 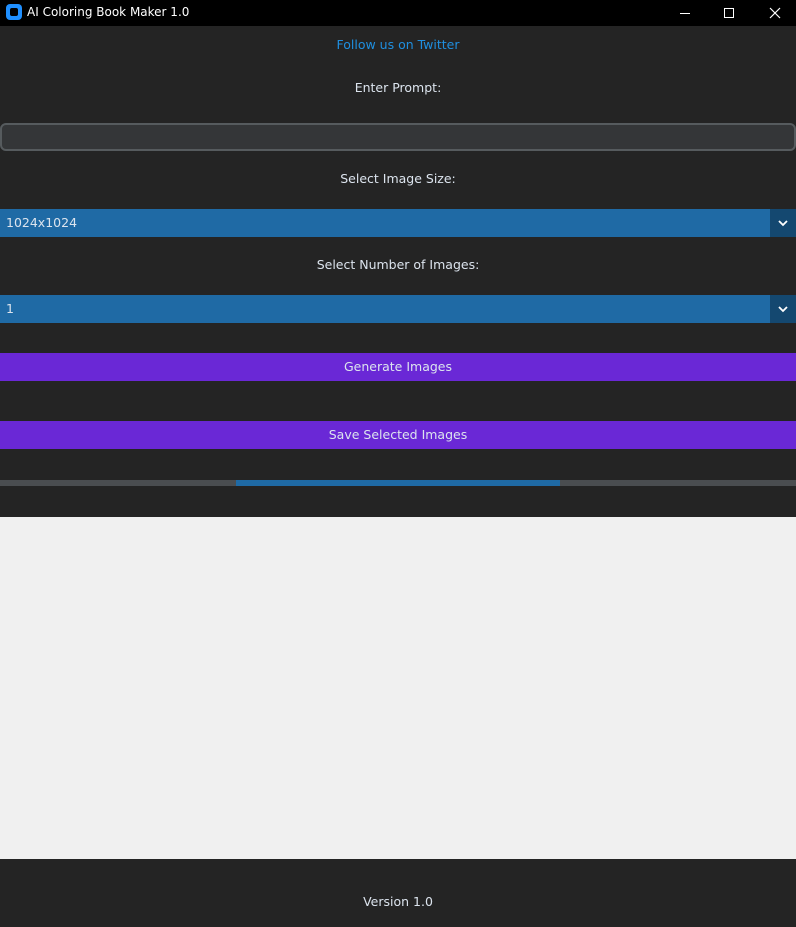 I want to click on app-icon, so click(x=14, y=12).